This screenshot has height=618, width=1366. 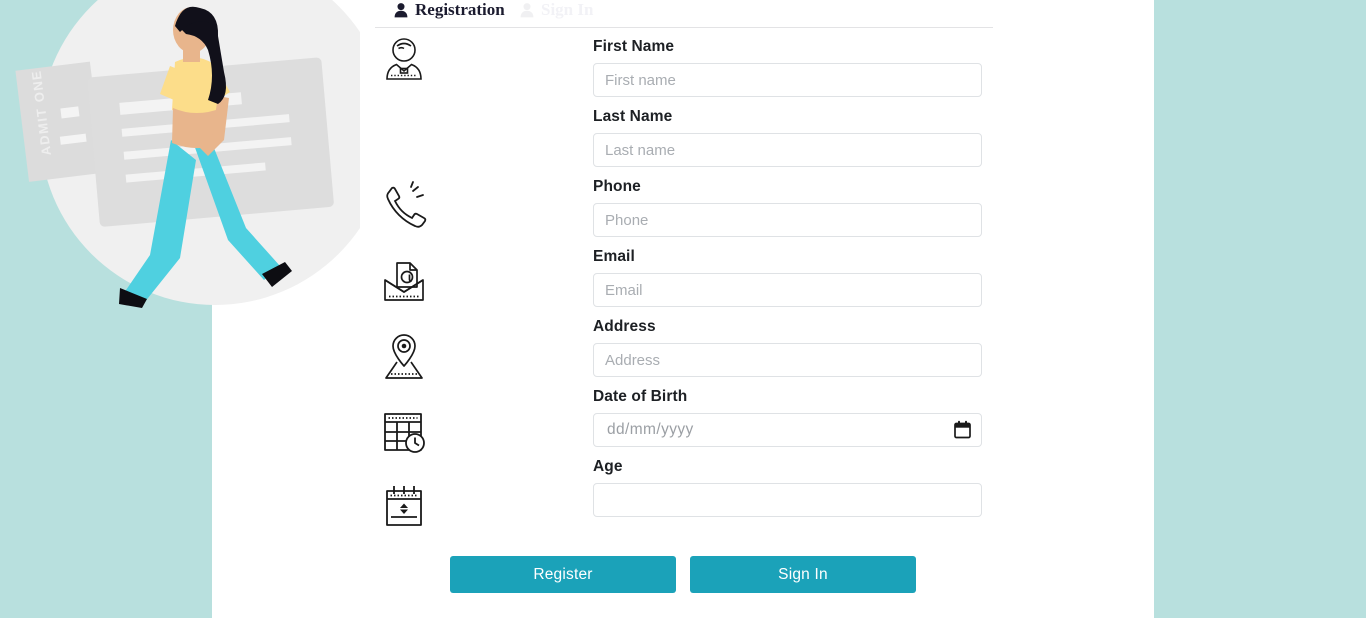 I want to click on register-button: Register, so click(x=563, y=574).